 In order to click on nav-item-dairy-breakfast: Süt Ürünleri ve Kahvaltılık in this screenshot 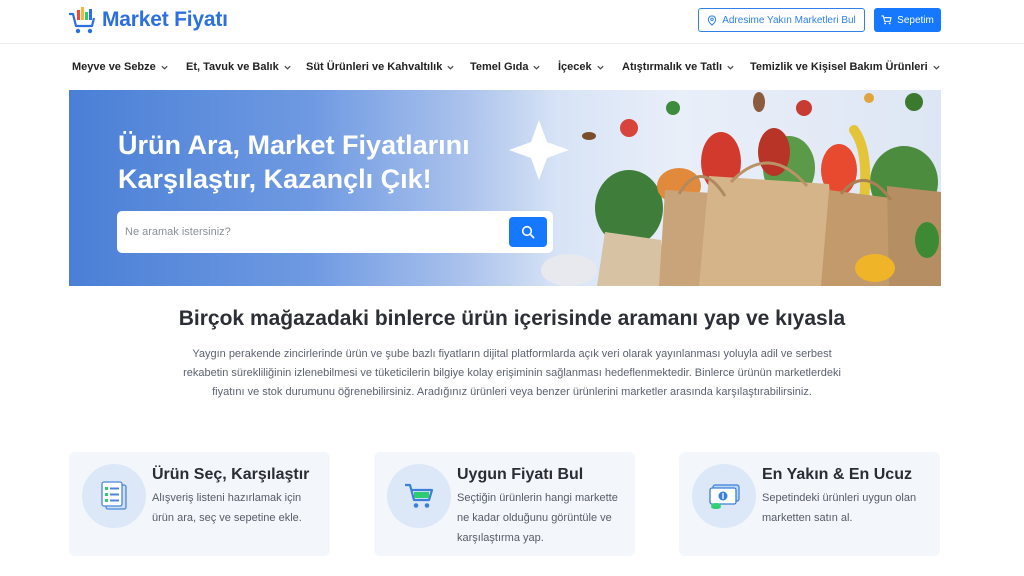, I will do `click(380, 67)`.